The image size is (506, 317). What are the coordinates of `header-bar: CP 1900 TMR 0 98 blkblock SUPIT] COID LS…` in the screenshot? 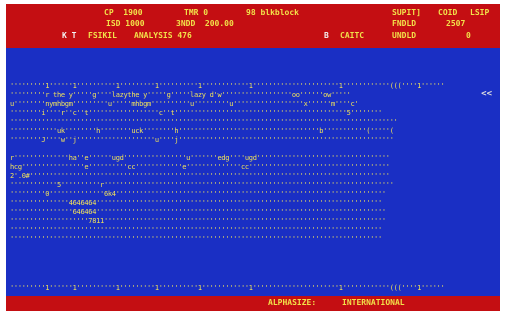 It's located at (253, 26).